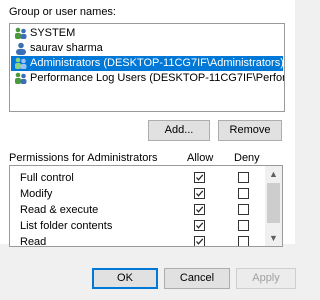 The width and height of the screenshot is (320, 300). I want to click on group-label: Group or user names:, so click(62, 12).